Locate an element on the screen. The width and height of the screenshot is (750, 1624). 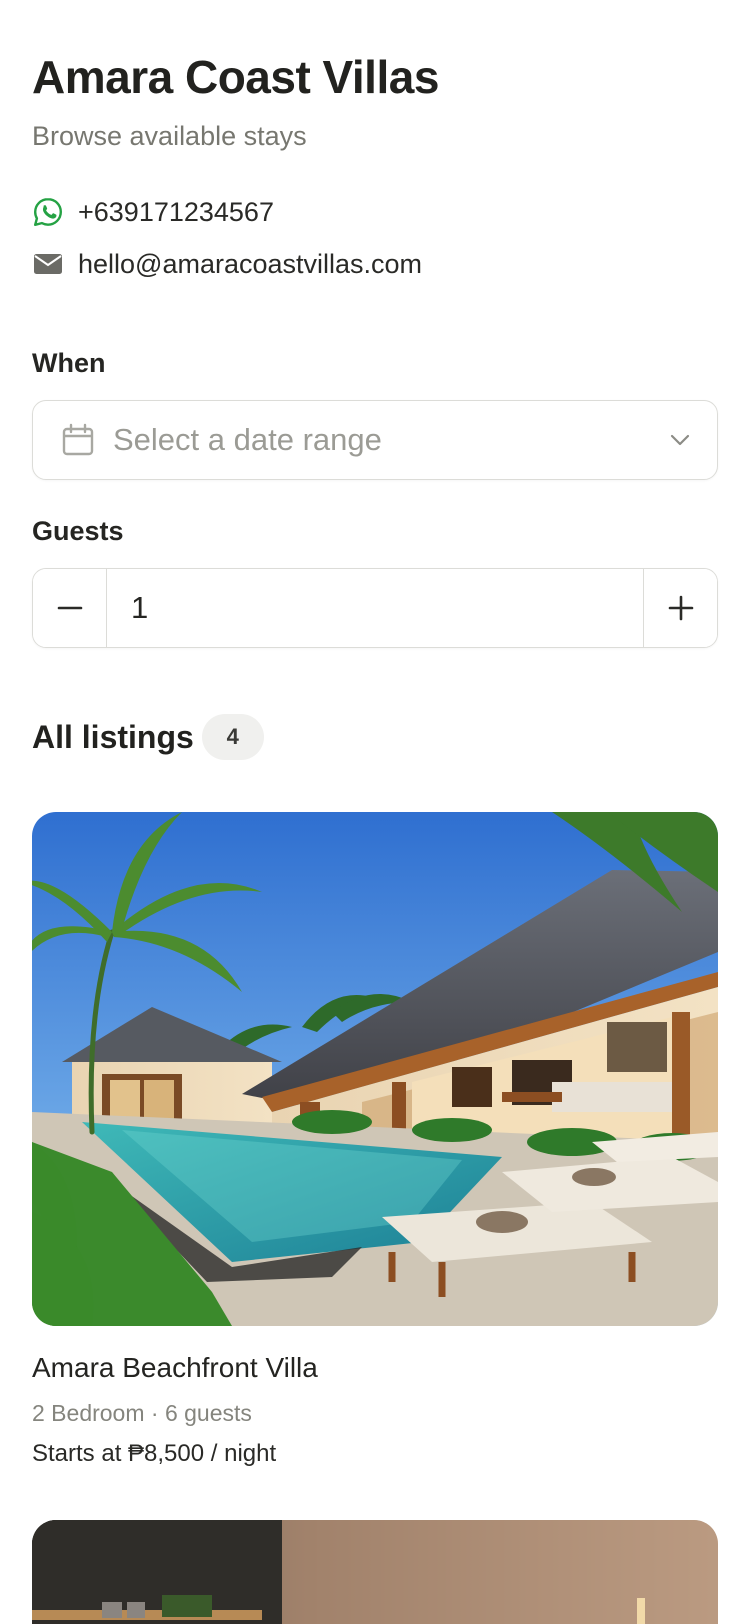
minus-icon is located at coordinates (69, 608).